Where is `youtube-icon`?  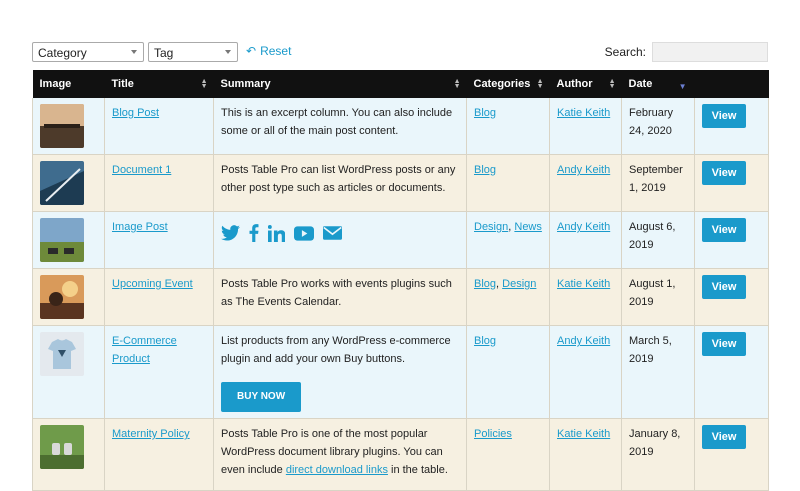 youtube-icon is located at coordinates (304, 236).